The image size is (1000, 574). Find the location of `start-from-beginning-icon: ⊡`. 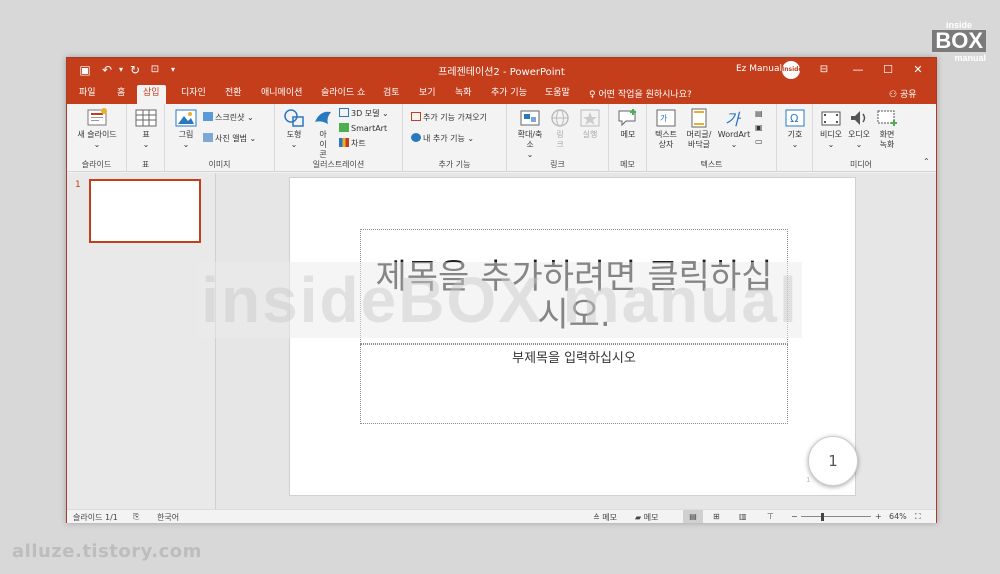

start-from-beginning-icon: ⊡ is located at coordinates (155, 70).